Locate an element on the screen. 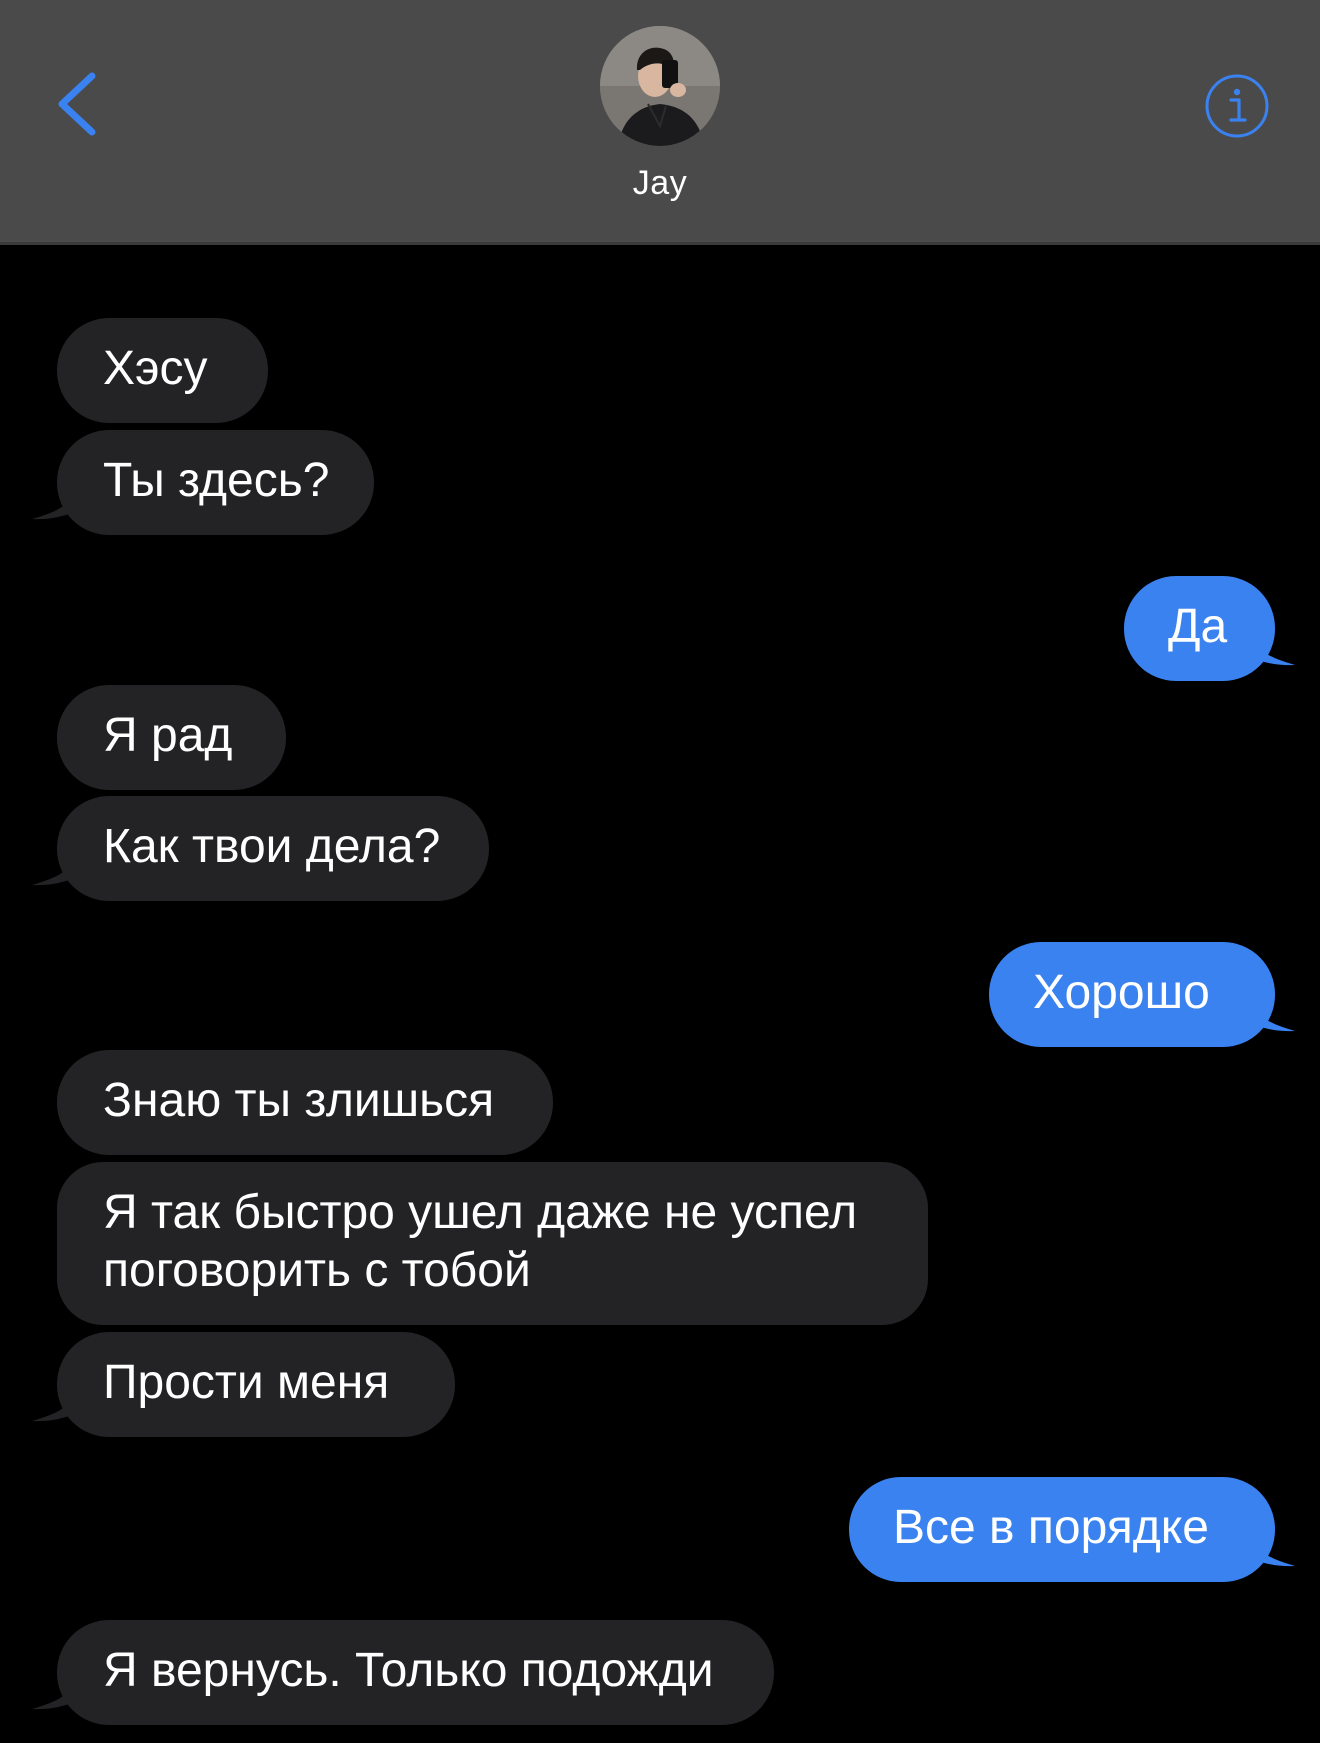 The width and height of the screenshot is (1320, 1743). message-text: Ты здесь? is located at coordinates (216, 480).